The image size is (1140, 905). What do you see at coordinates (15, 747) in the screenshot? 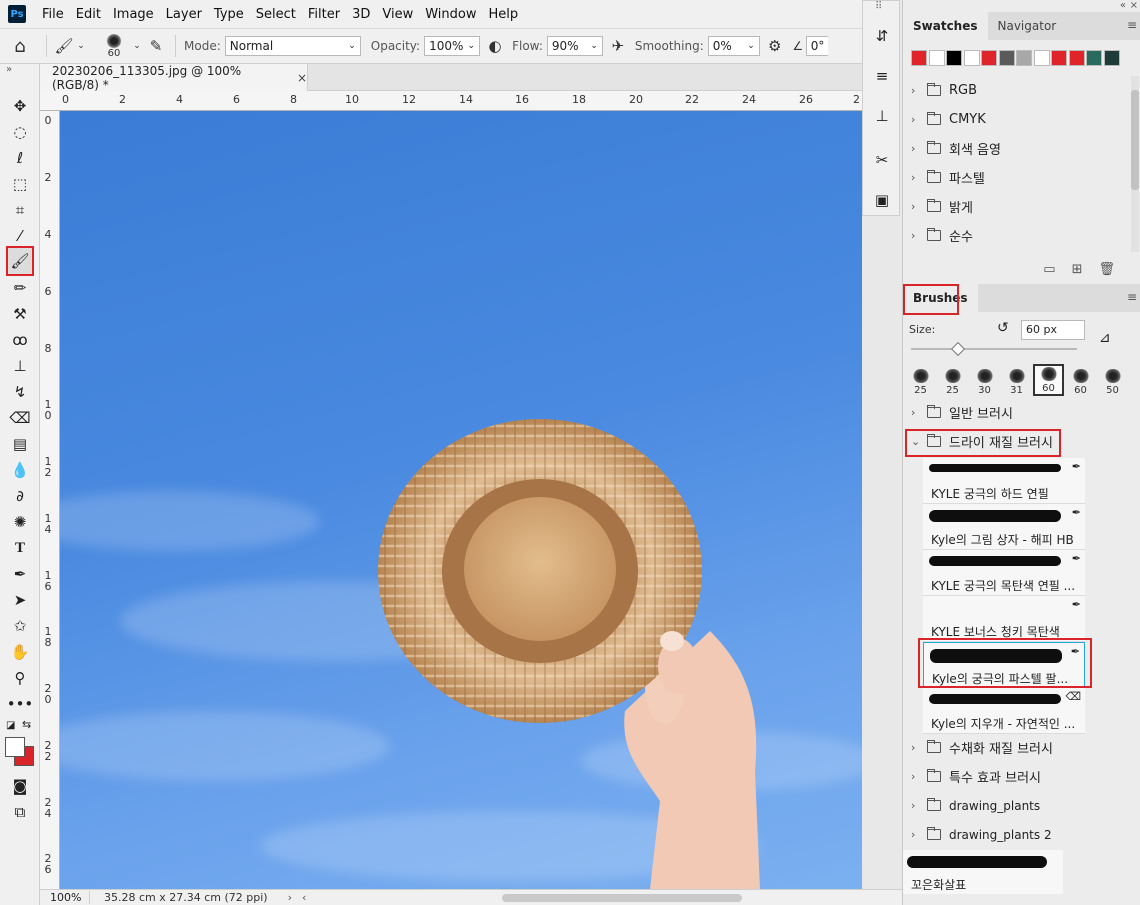
I see `foreground-color-swatch` at bounding box center [15, 747].